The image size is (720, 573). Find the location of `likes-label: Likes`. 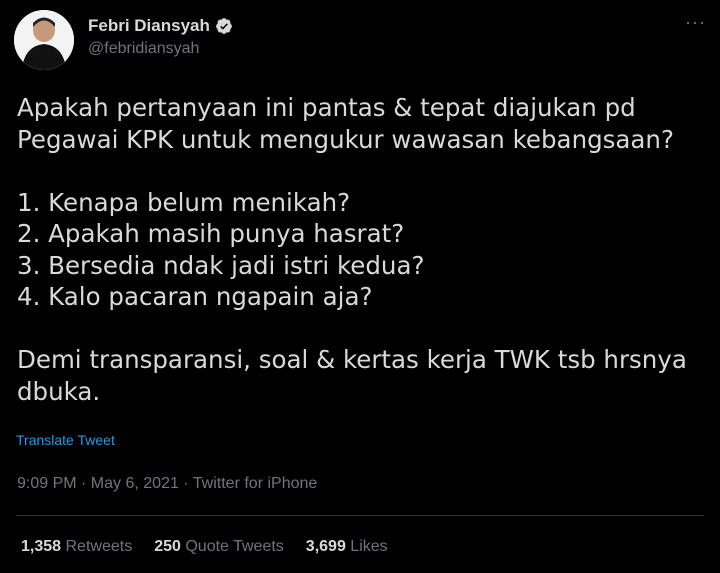

likes-label: Likes is located at coordinates (369, 546).